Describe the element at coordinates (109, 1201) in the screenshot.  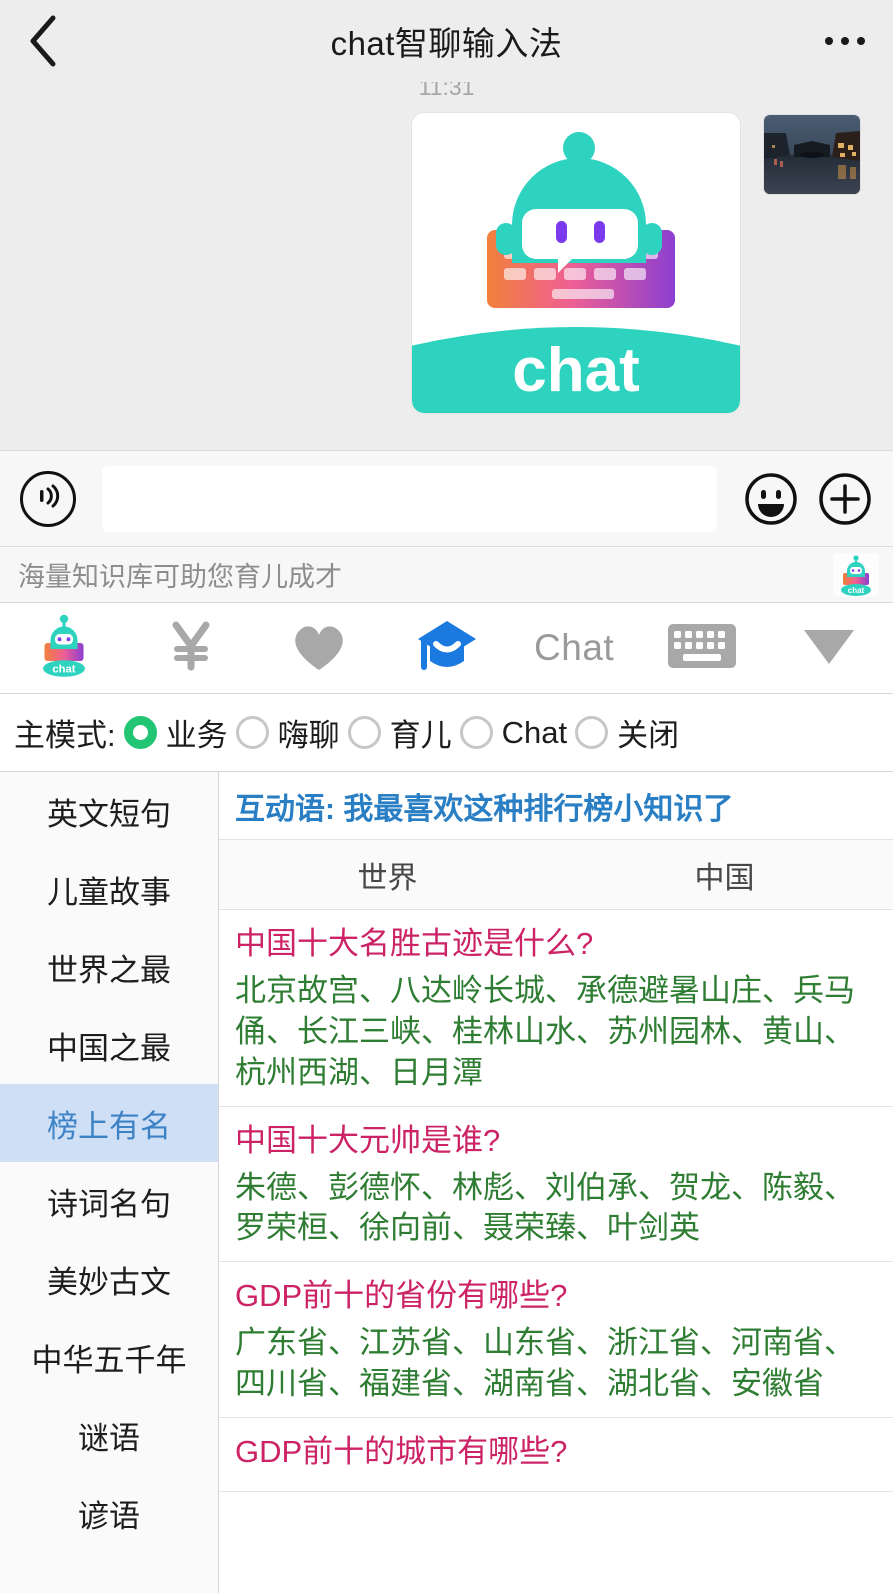
I see `sidebar-item-poetry: 诗词名句` at that location.